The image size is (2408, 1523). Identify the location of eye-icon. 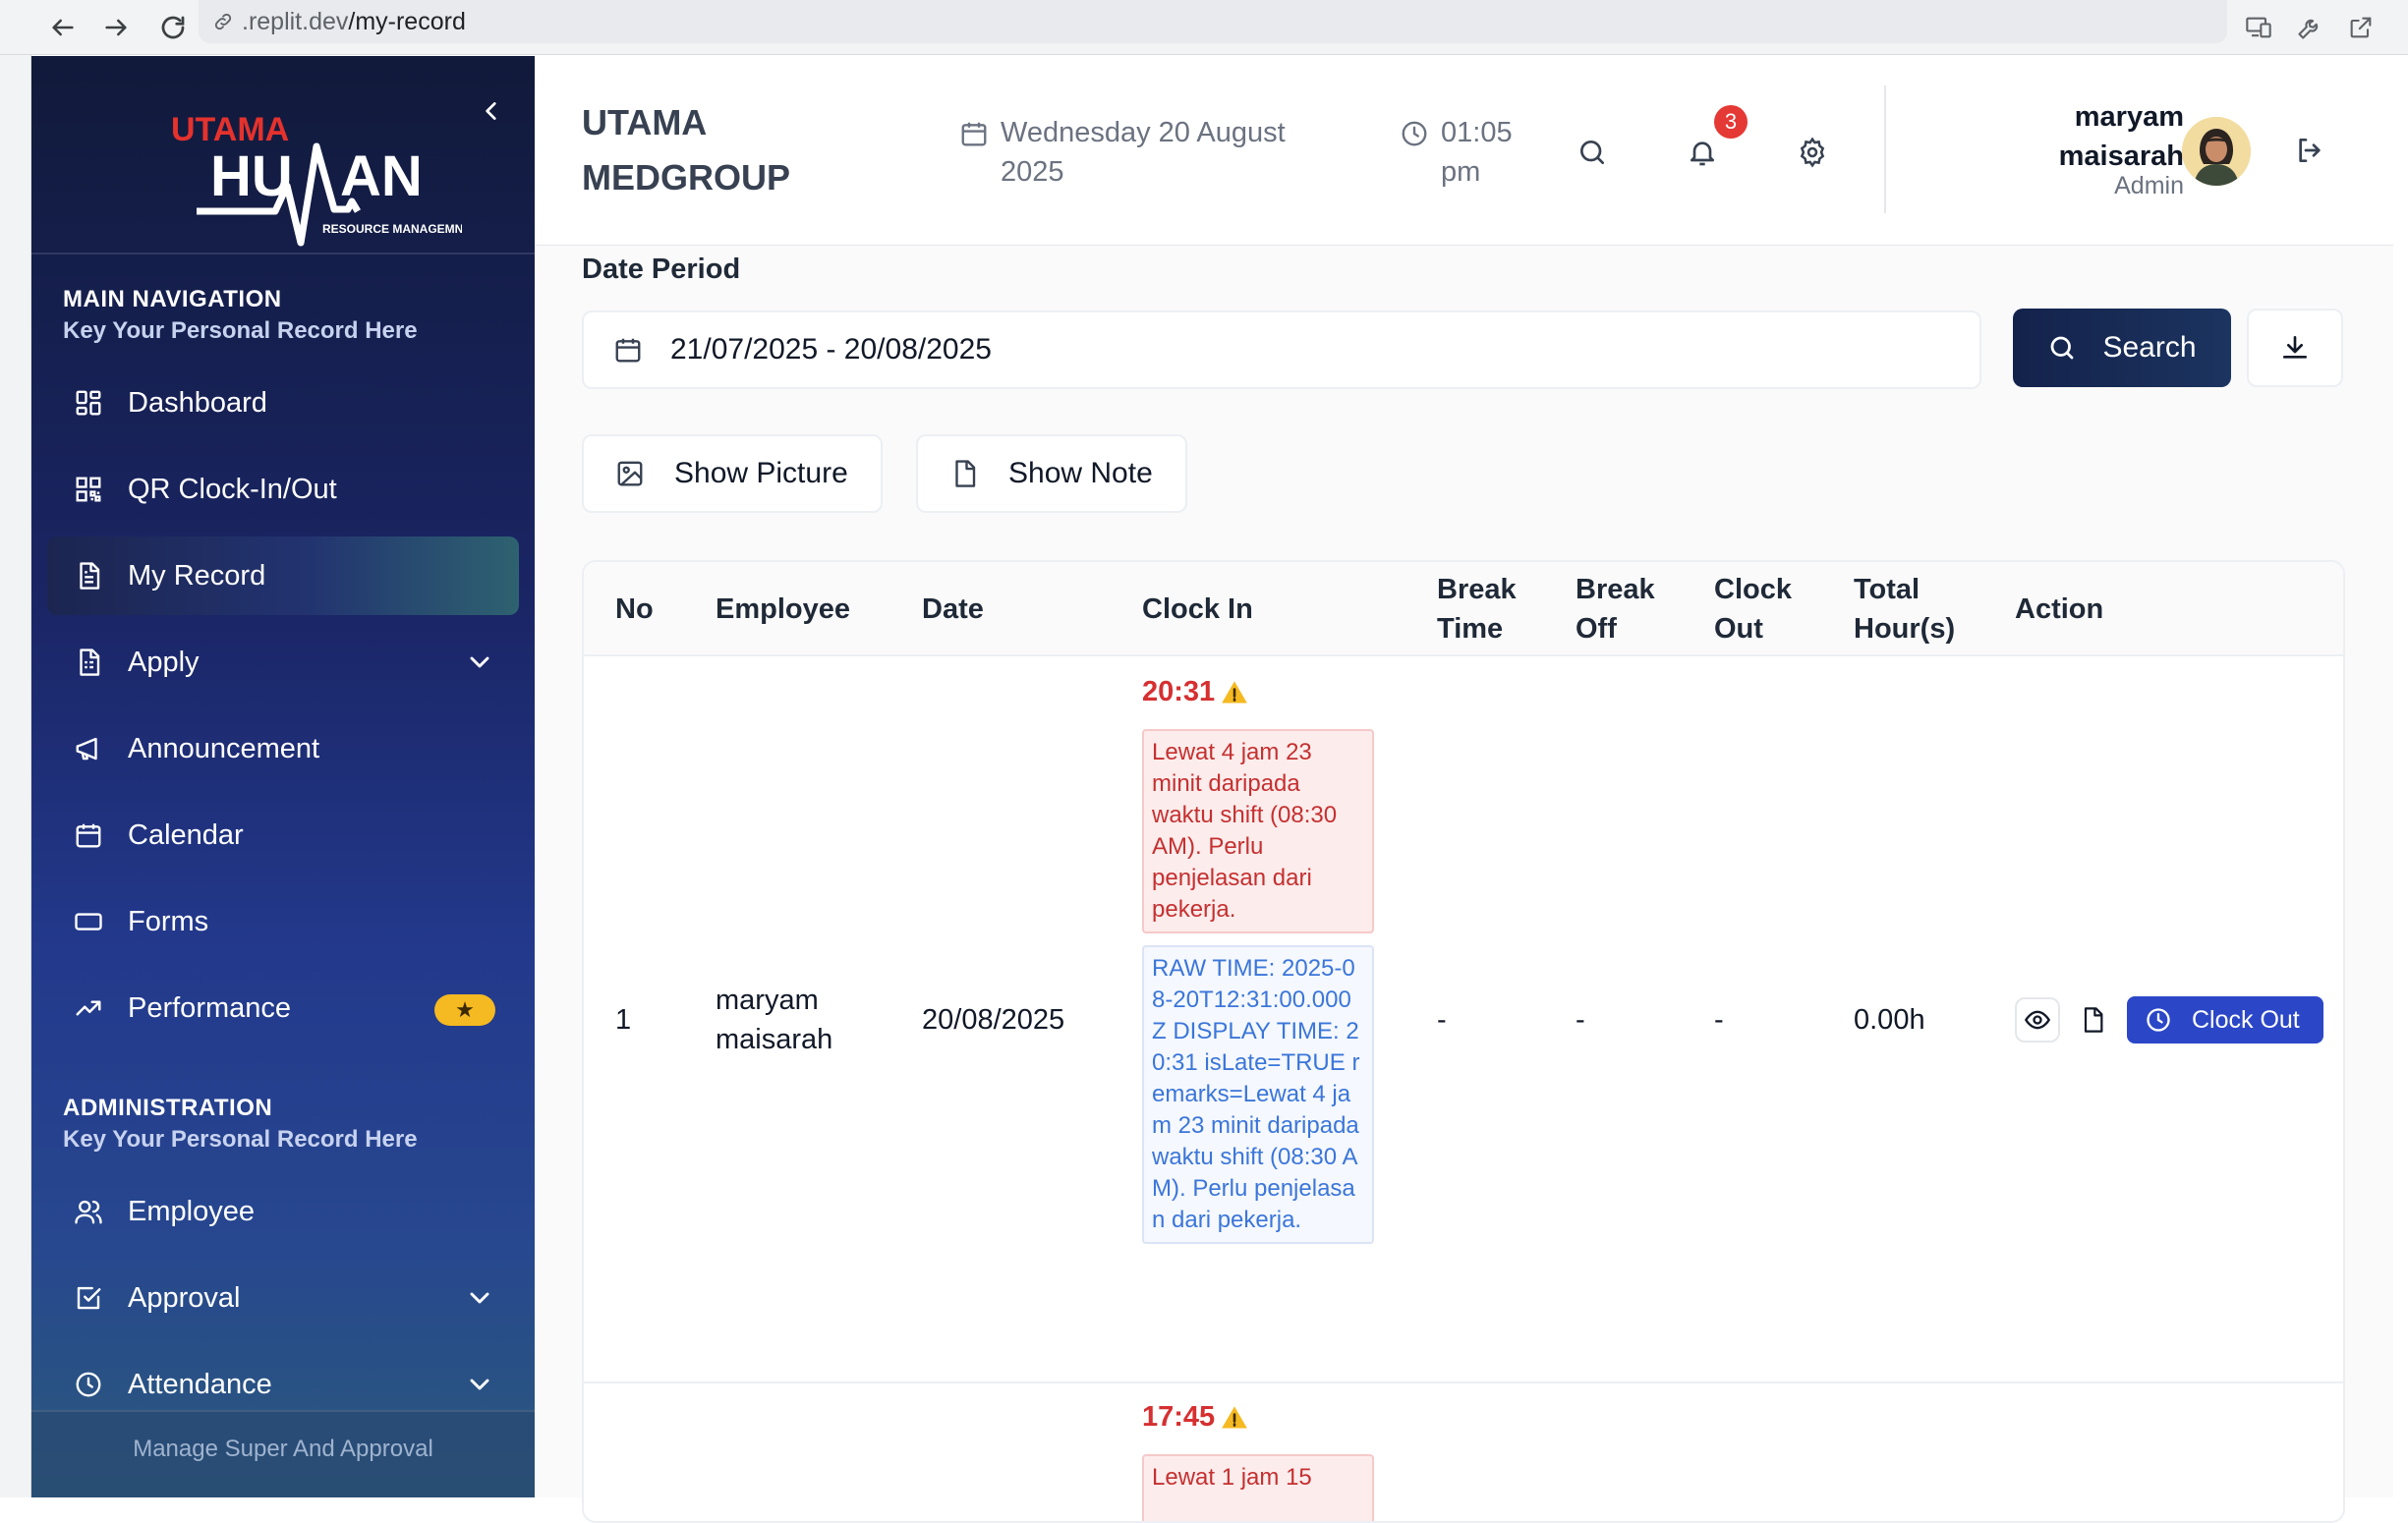
(2038, 1020).